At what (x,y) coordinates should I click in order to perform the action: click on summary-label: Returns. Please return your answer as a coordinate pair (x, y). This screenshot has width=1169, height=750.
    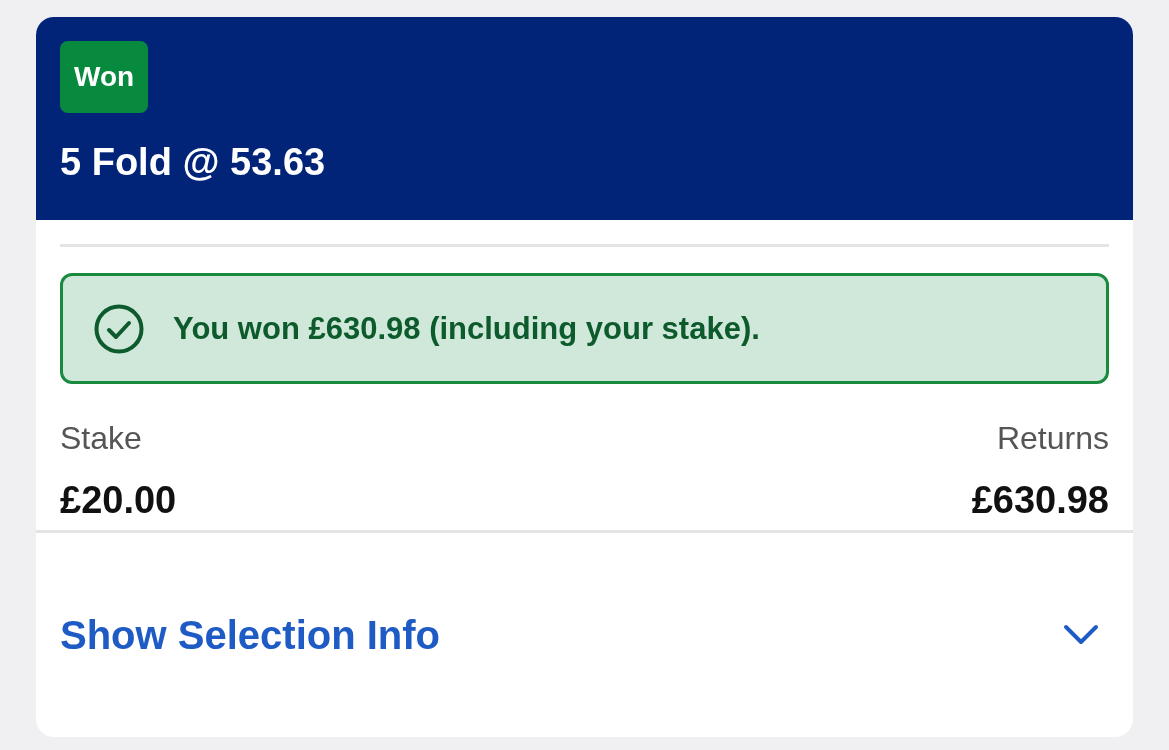
    Looking at the image, I should click on (1052, 438).